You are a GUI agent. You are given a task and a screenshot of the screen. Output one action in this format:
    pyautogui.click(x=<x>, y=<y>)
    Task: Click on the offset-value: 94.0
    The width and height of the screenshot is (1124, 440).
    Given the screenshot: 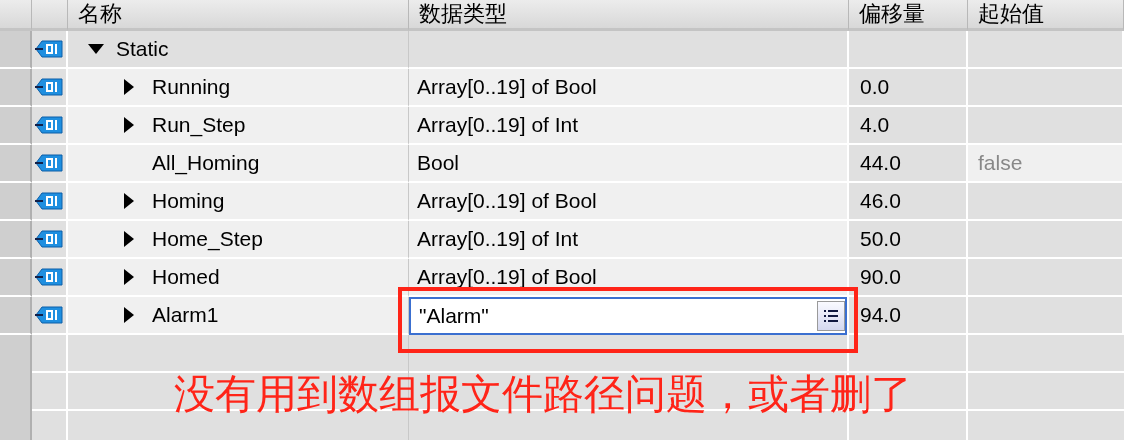 What is the action you would take?
    pyautogui.click(x=880, y=315)
    